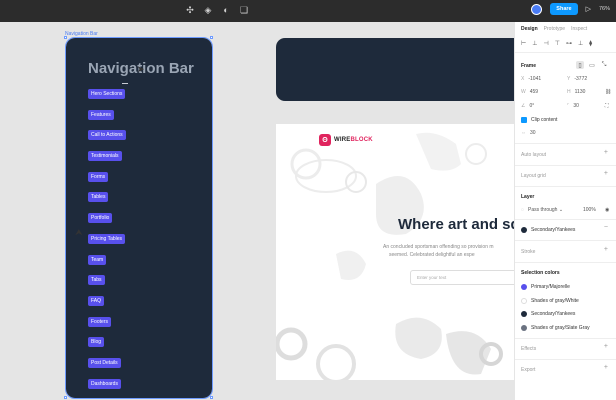  What do you see at coordinates (395, 69) in the screenshot?
I see `hero-top-frame` at bounding box center [395, 69].